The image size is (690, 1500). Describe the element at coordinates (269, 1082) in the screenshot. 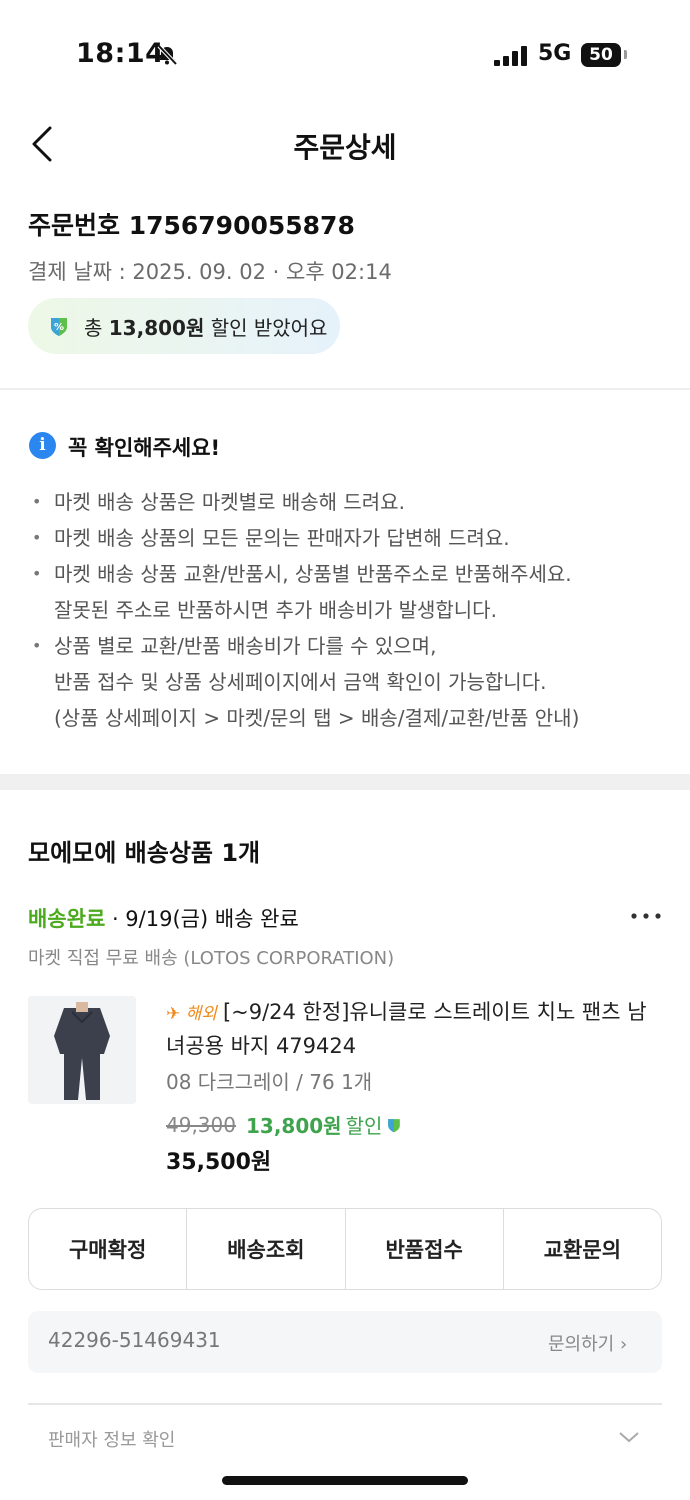

I see `product-option: 08 다크그레이 / 76 1개` at that location.